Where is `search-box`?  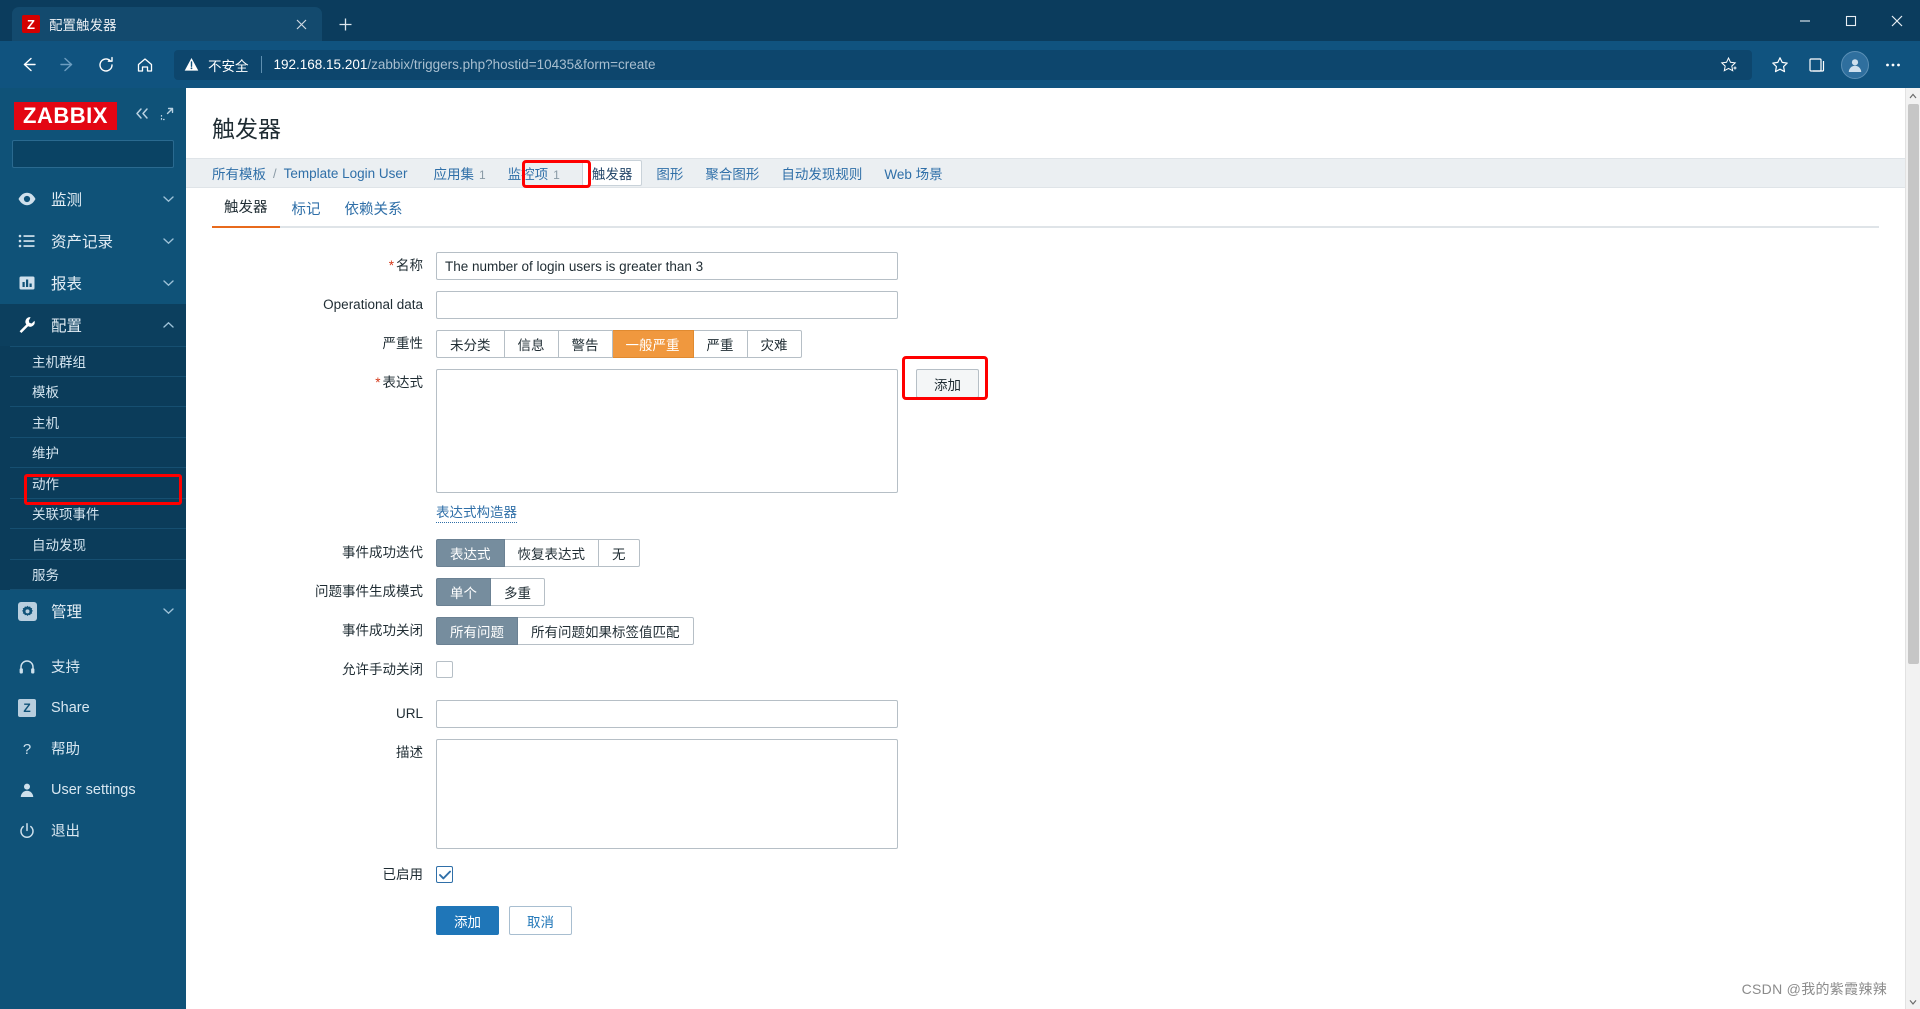
search-box is located at coordinates (106, 154).